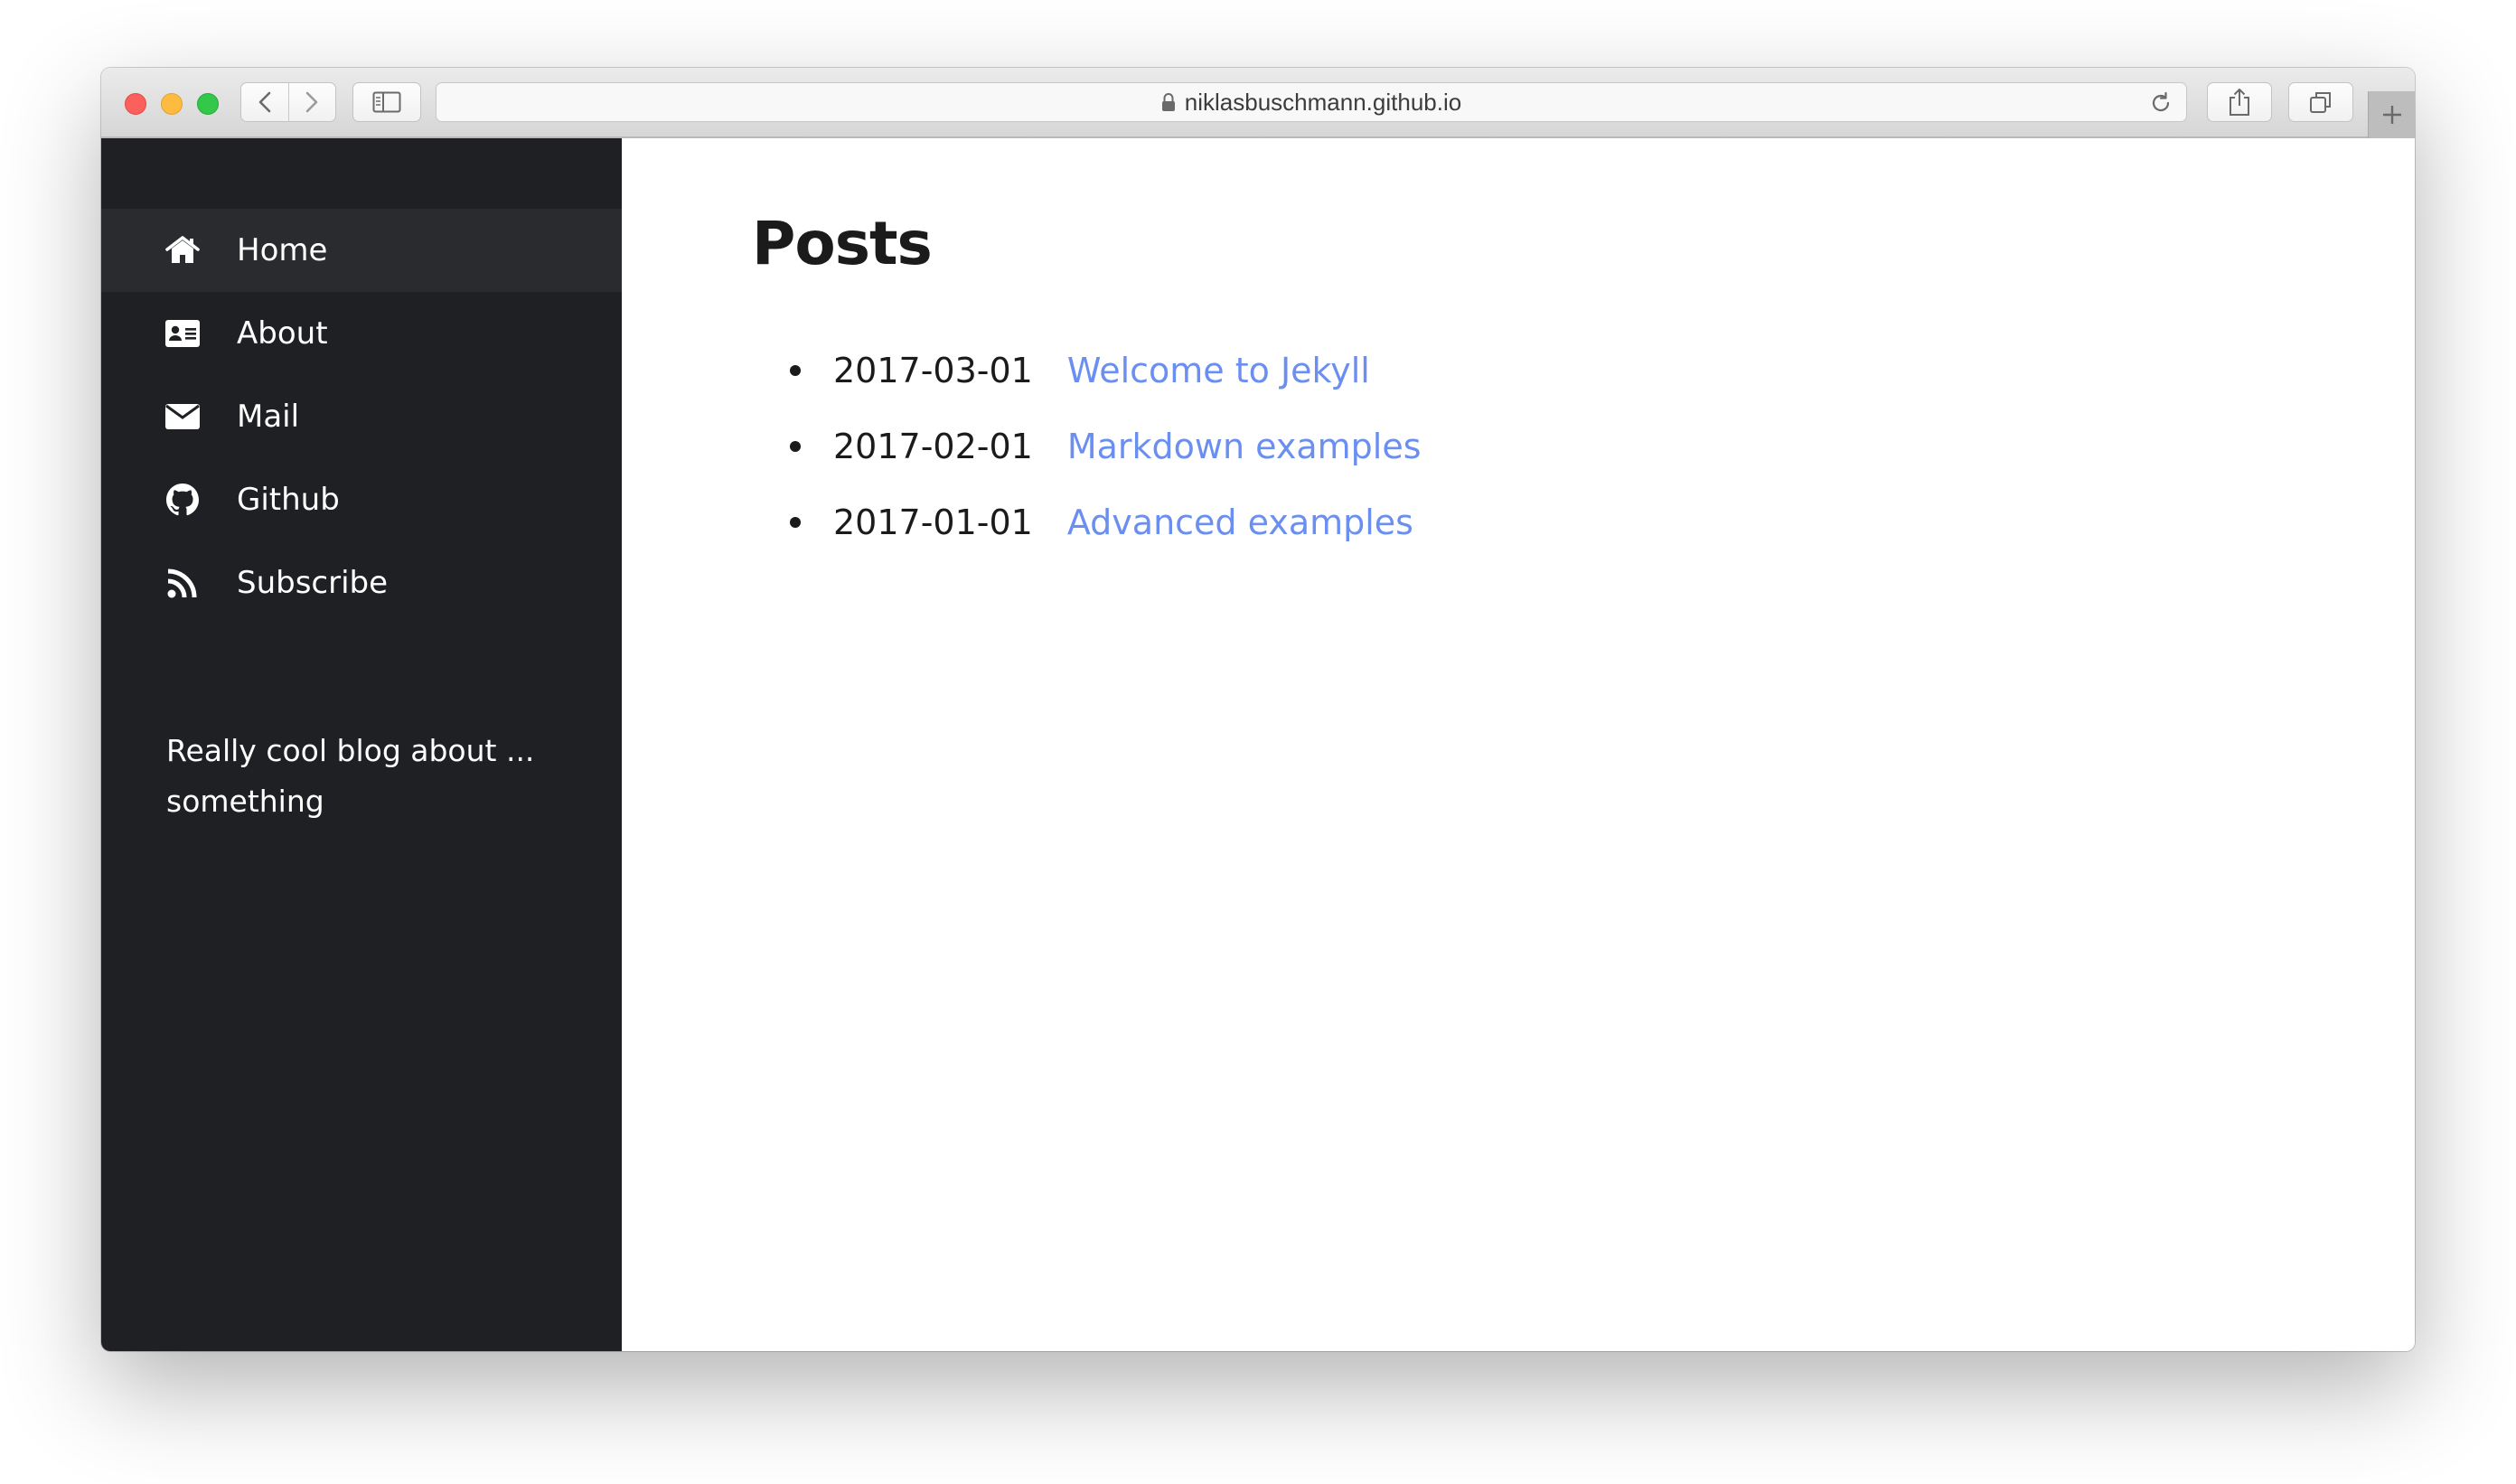  I want to click on post-date: 2017-01-01, so click(933, 522).